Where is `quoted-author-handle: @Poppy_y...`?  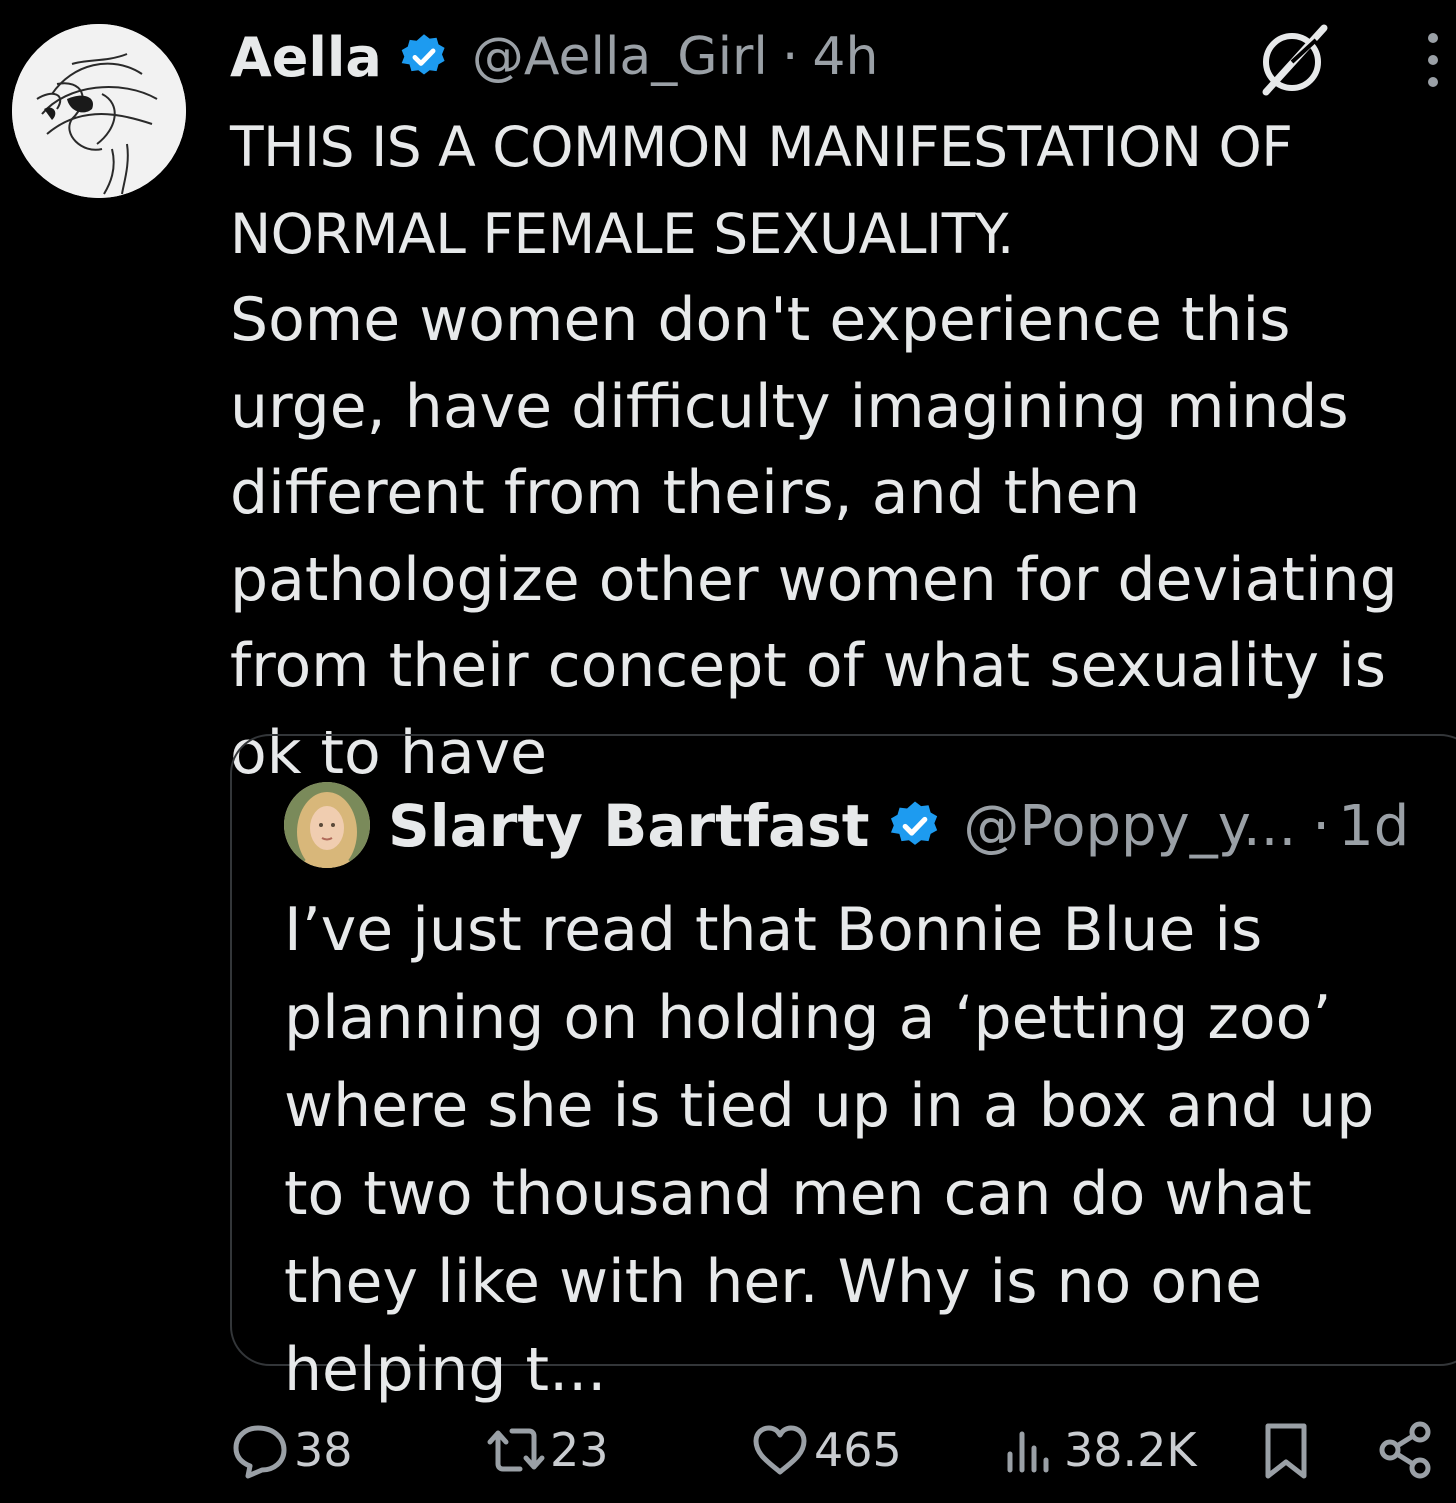
quoted-author-handle: @Poppy_y... is located at coordinates (1129, 826).